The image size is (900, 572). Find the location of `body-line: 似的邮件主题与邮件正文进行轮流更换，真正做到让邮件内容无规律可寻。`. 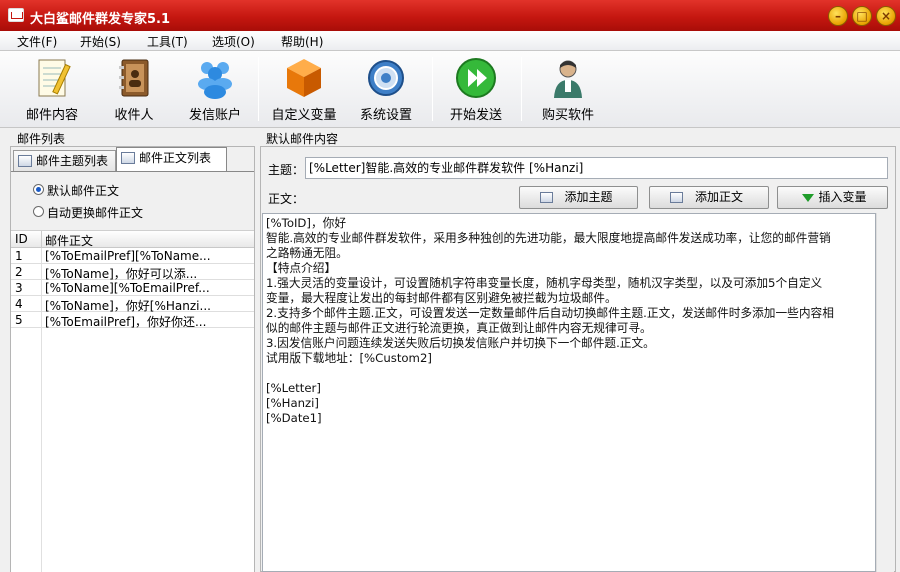

body-line: 似的邮件主题与邮件正文进行轮流更换，真正做到让邮件内容无规律可寻。 is located at coordinates (459, 328).